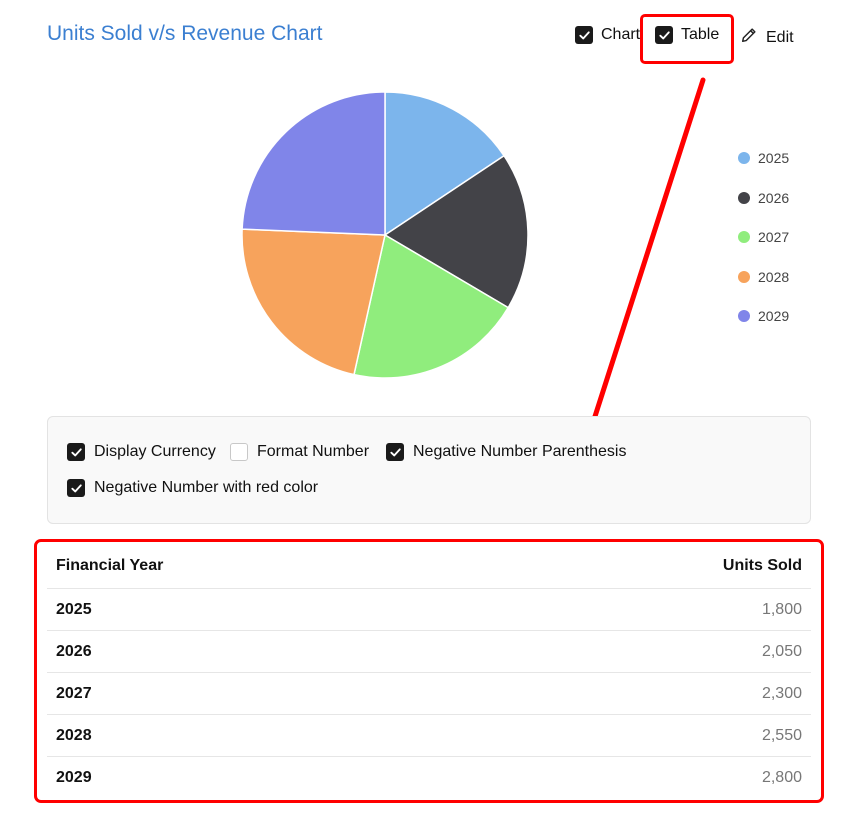 The width and height of the screenshot is (849, 815). I want to click on option-negative-parenthesis: Negative Number Parenthesis, so click(506, 452).